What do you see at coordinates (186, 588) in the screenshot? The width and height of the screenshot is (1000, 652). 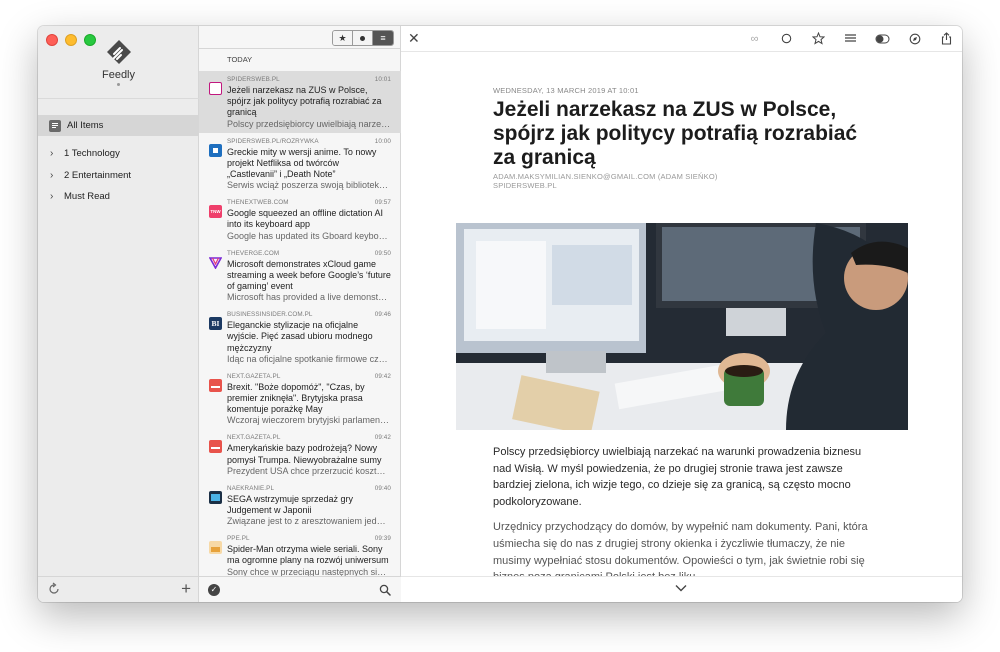 I see `add-feed-icon: +` at bounding box center [186, 588].